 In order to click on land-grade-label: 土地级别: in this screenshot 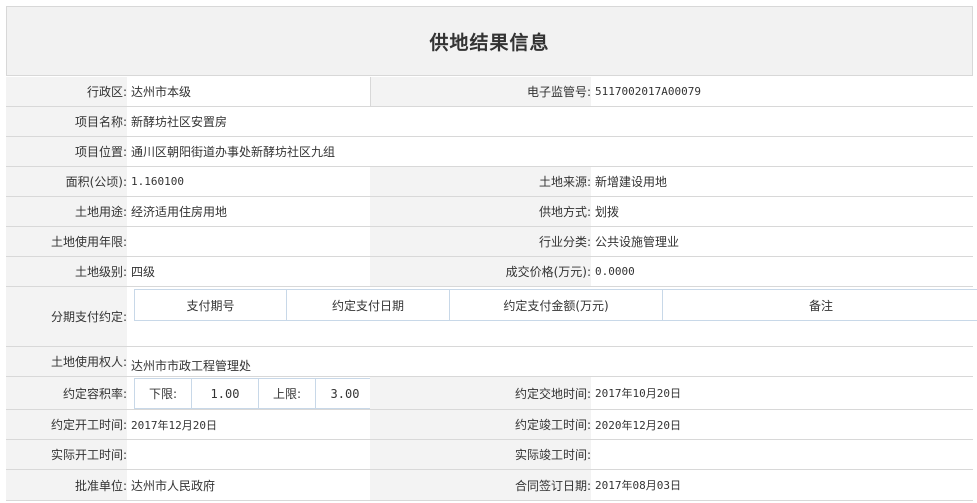, I will do `click(66, 271)`.